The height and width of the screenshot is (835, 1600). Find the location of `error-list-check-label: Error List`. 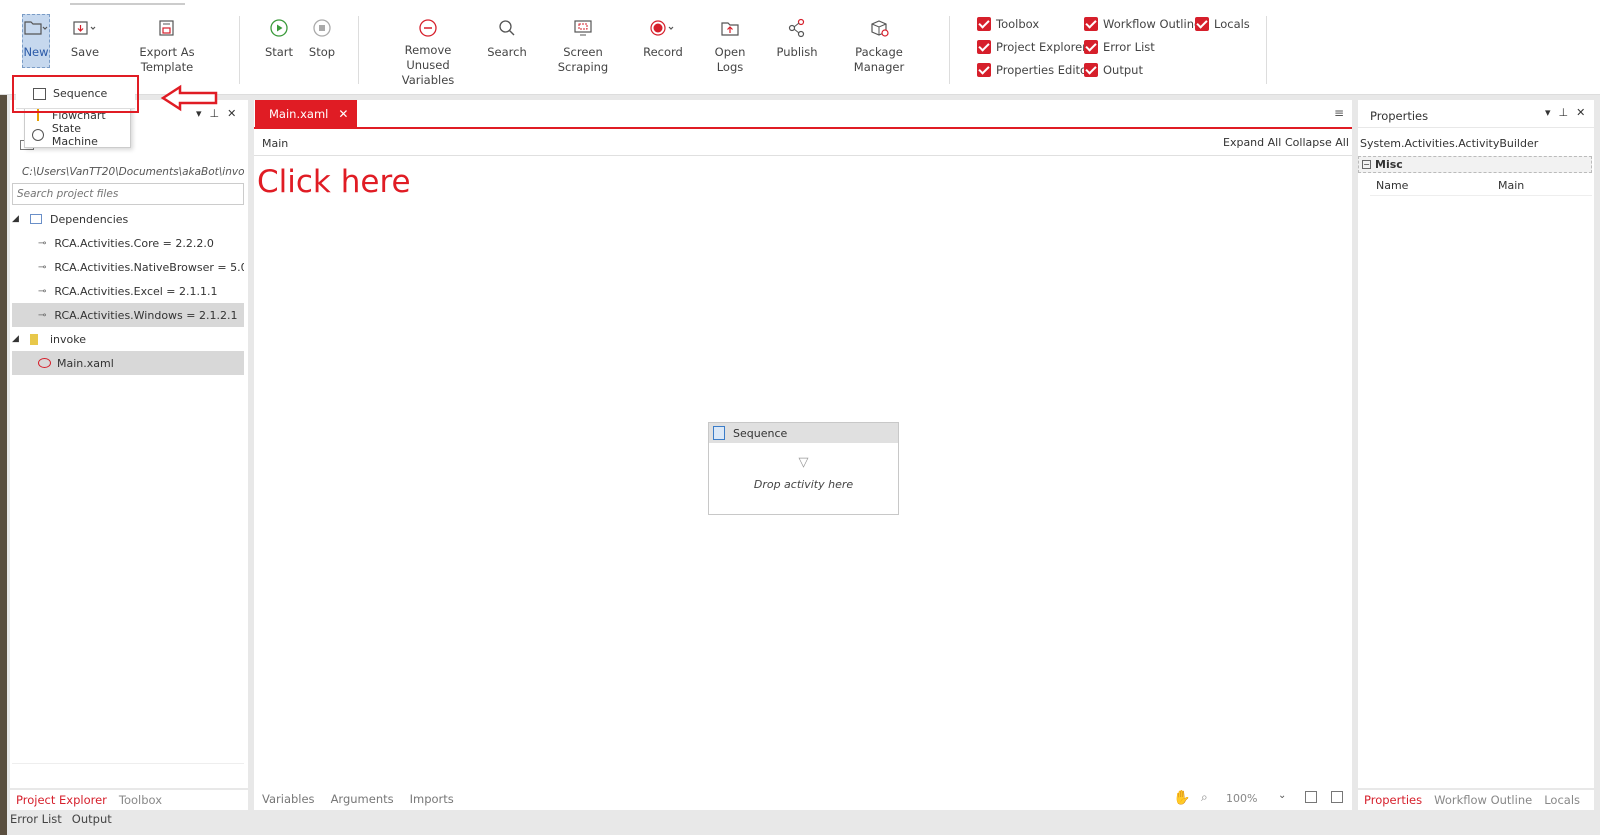

error-list-check-label: Error List is located at coordinates (1129, 47).